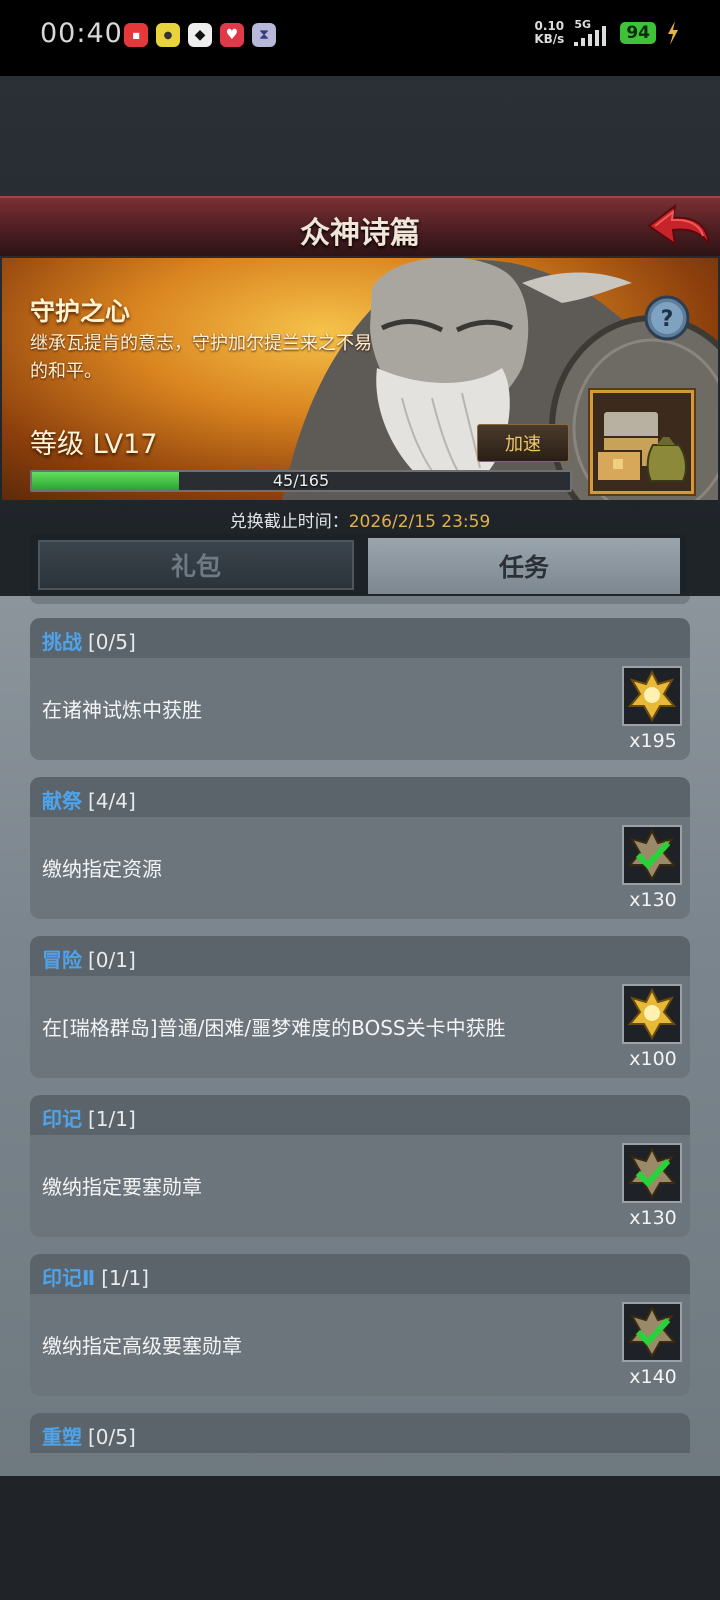 The width and height of the screenshot is (720, 1600). I want to click on reward-count: x100, so click(653, 1059).